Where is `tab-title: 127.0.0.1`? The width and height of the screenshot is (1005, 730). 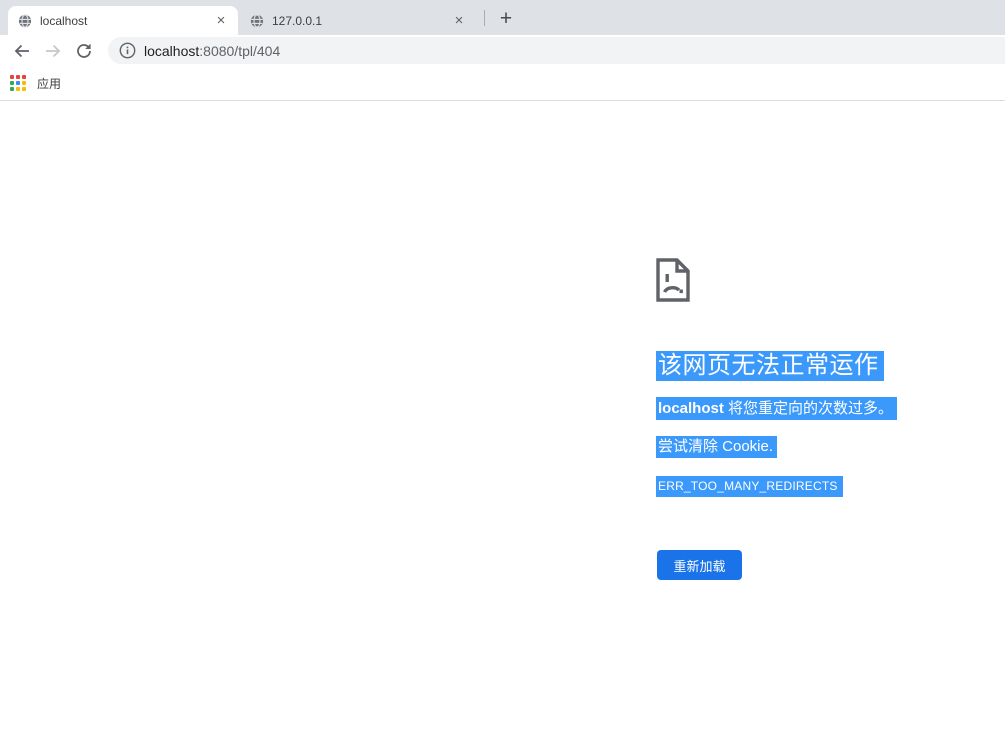 tab-title: 127.0.0.1 is located at coordinates (297, 20).